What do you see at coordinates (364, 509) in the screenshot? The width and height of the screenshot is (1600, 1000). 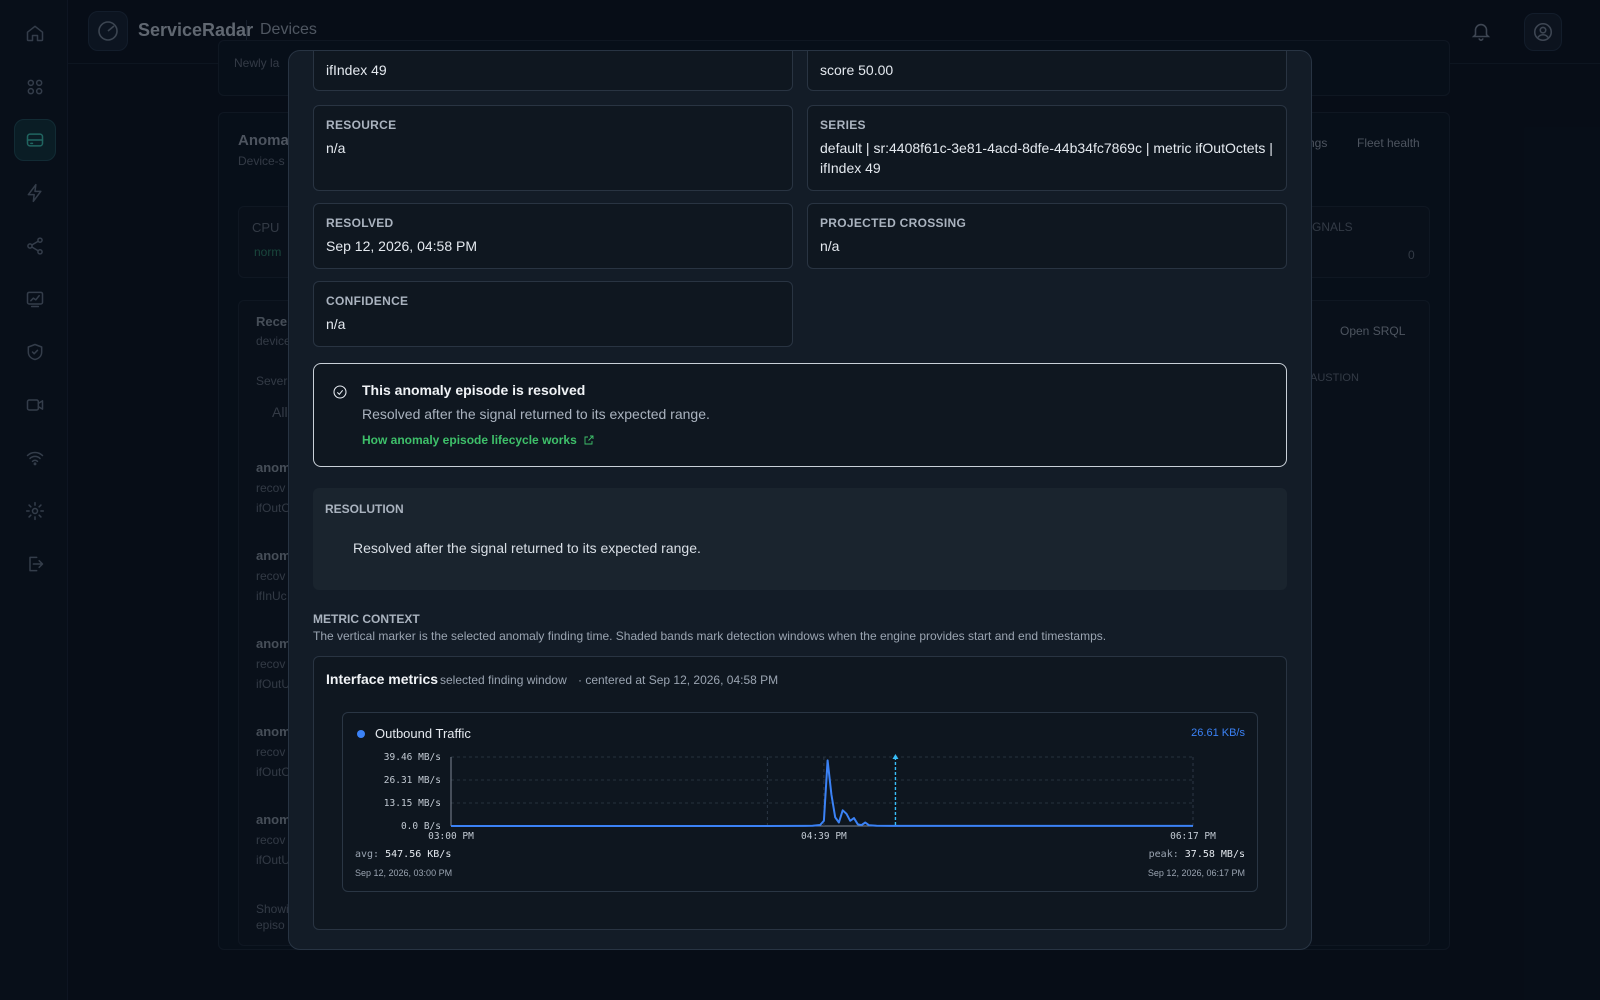 I see `resolution-label: RESOLUTION` at bounding box center [364, 509].